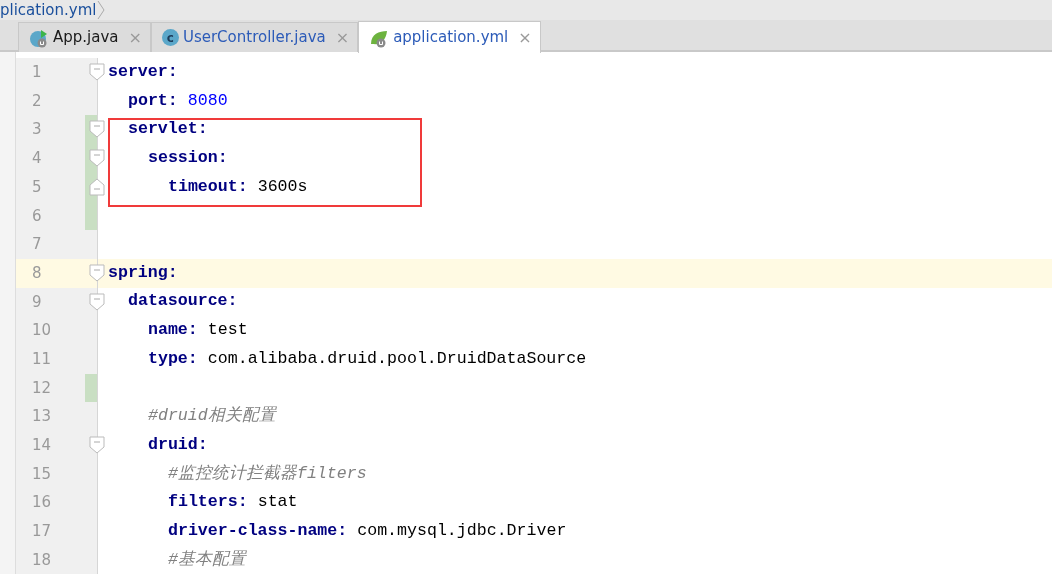  What do you see at coordinates (42, 359) in the screenshot?
I see `line-number: 11` at bounding box center [42, 359].